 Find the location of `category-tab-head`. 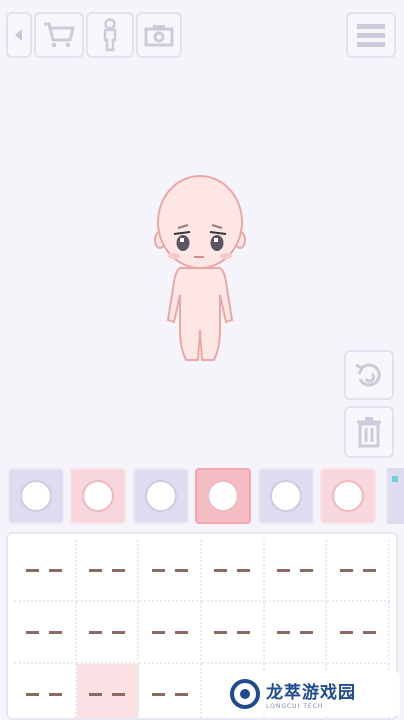

category-tab-head is located at coordinates (36, 496).